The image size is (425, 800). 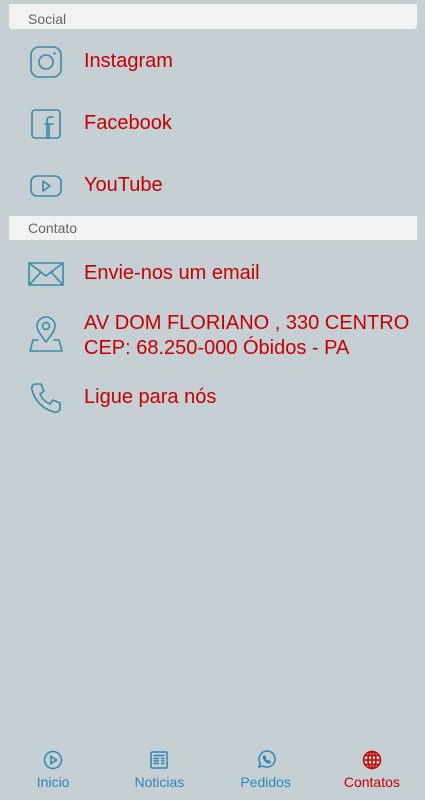 I want to click on bottom-navigation: Inicio Noticias Pedidos Contatos, so click(x=212, y=769).